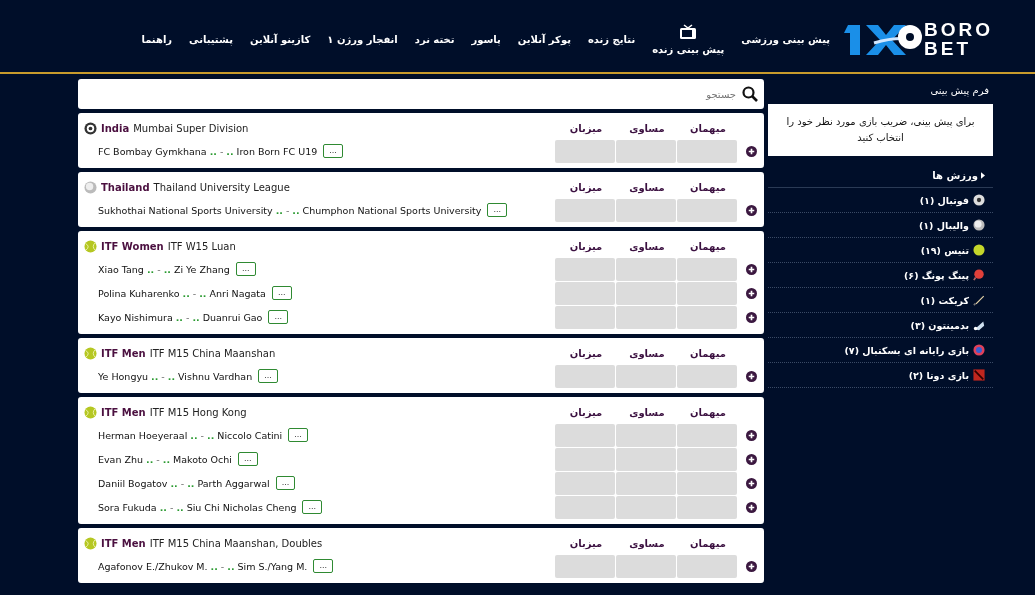  I want to click on league-name: ITF M15 Hong Kong, so click(198, 412).